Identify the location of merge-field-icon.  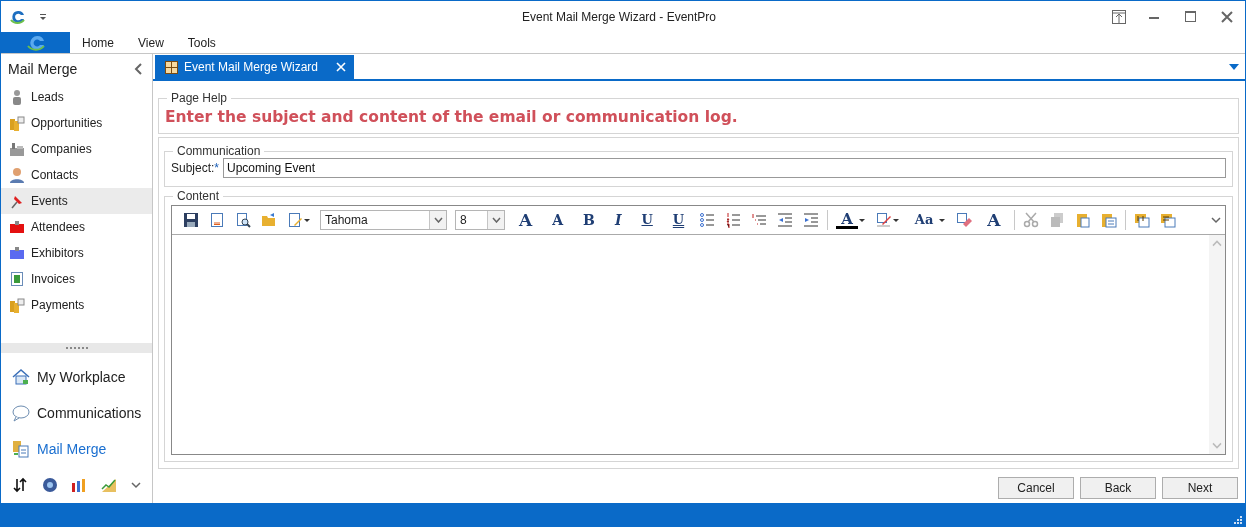
(1141, 220).